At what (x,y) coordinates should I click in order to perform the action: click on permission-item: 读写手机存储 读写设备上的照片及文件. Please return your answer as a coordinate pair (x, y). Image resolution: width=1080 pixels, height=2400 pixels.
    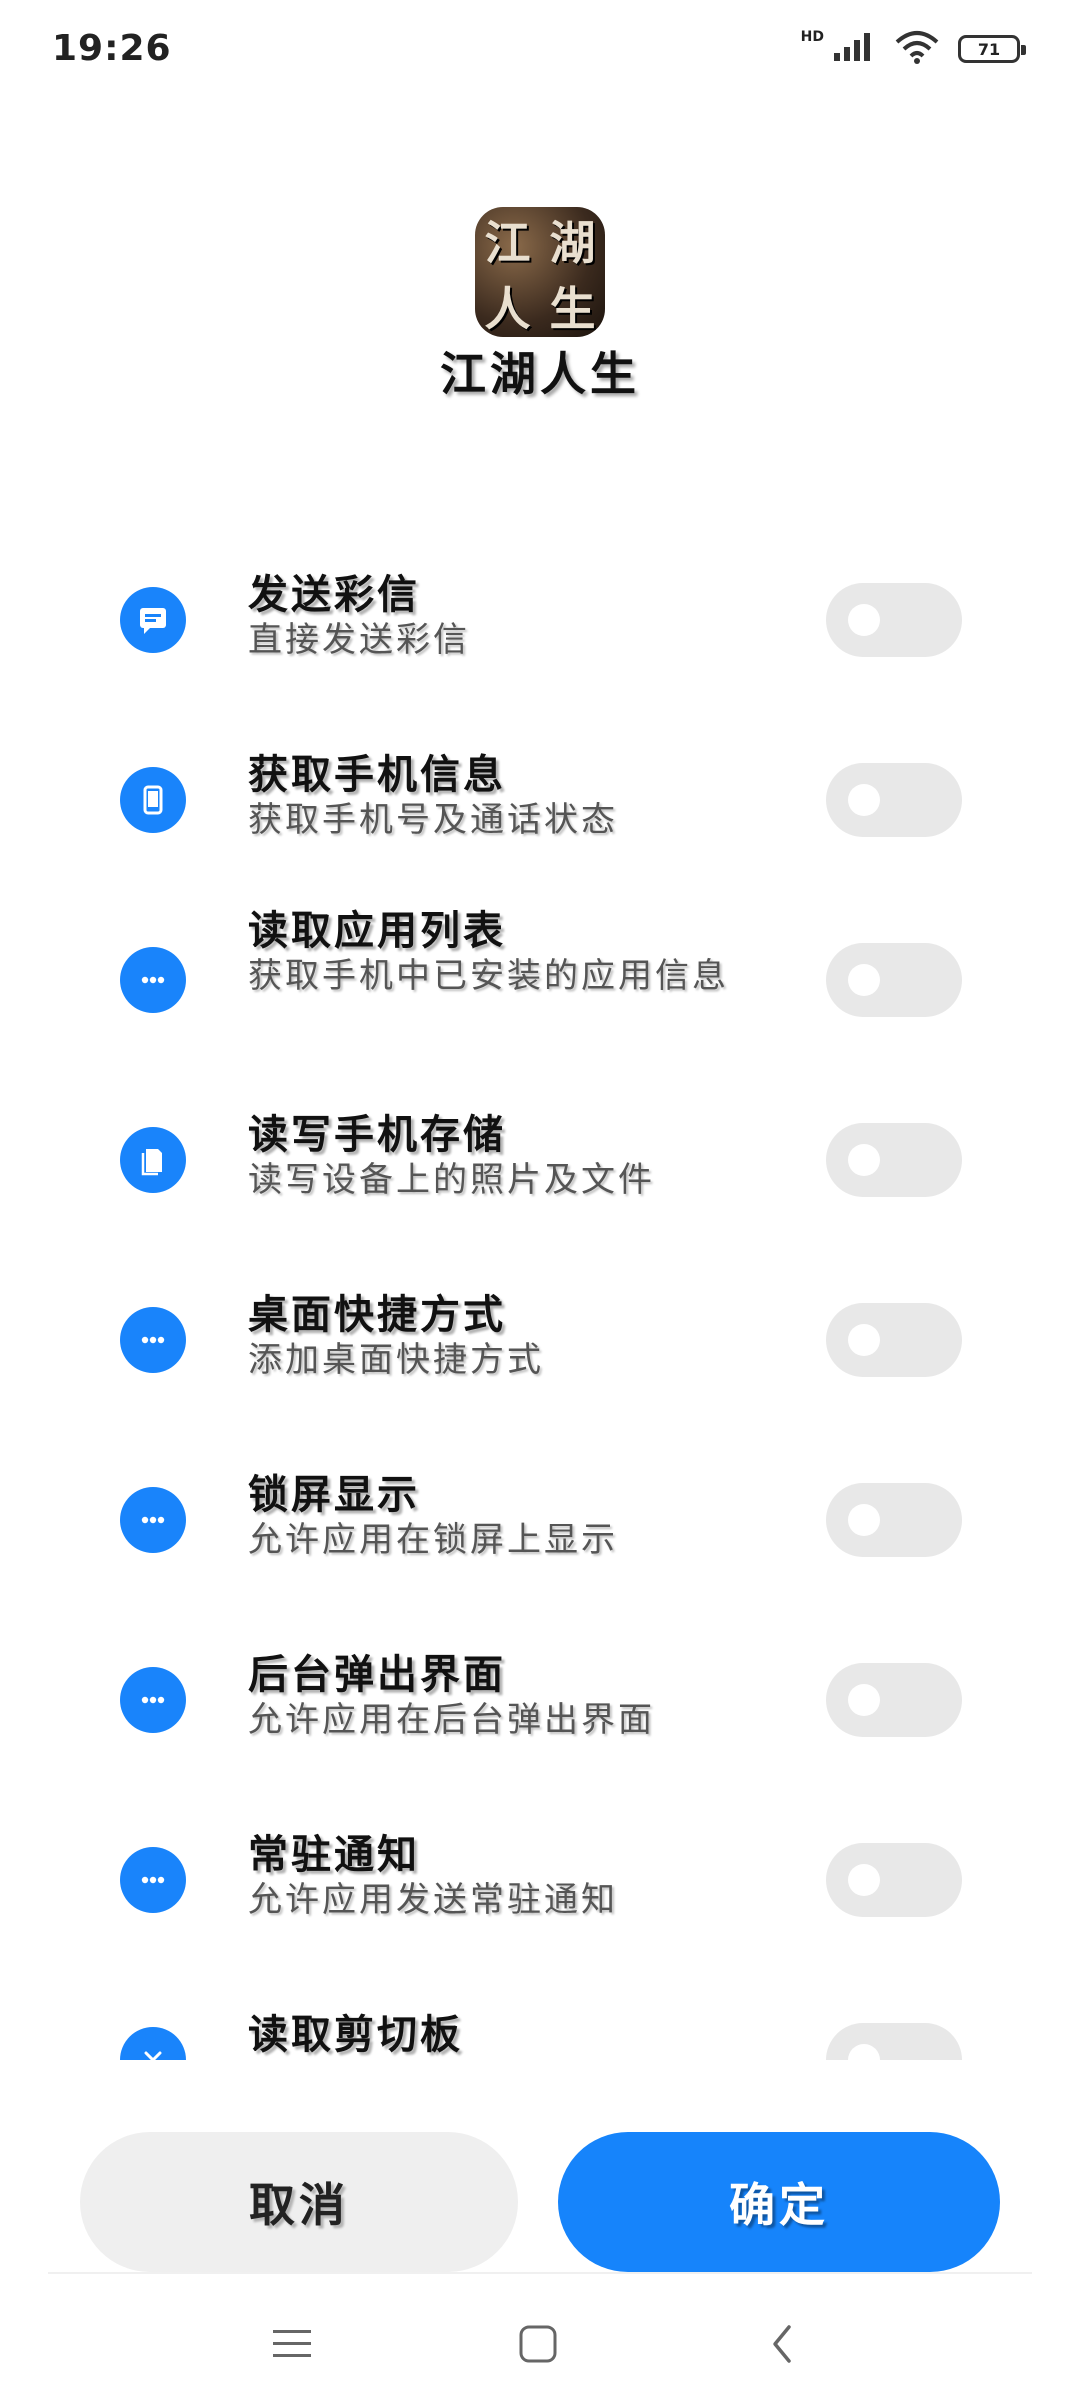
    Looking at the image, I should click on (540, 1170).